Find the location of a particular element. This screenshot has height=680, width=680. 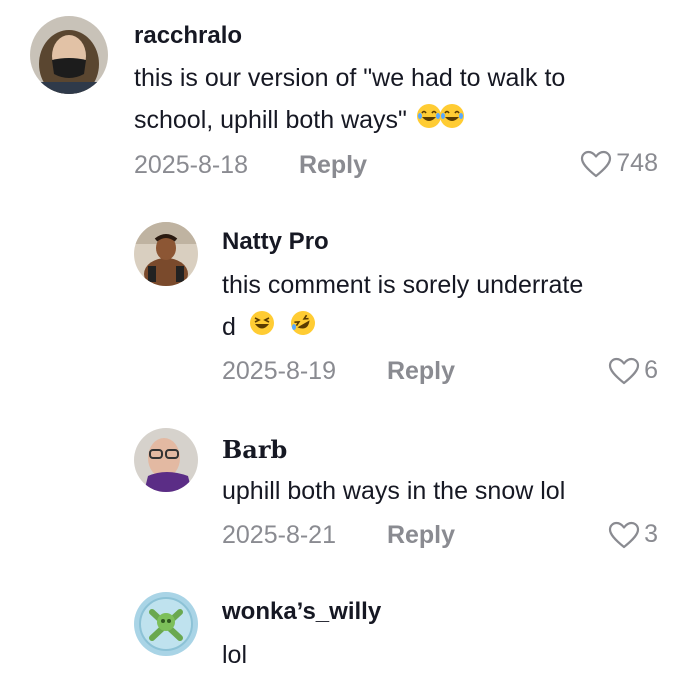

like-button: 3 is located at coordinates (633, 534).